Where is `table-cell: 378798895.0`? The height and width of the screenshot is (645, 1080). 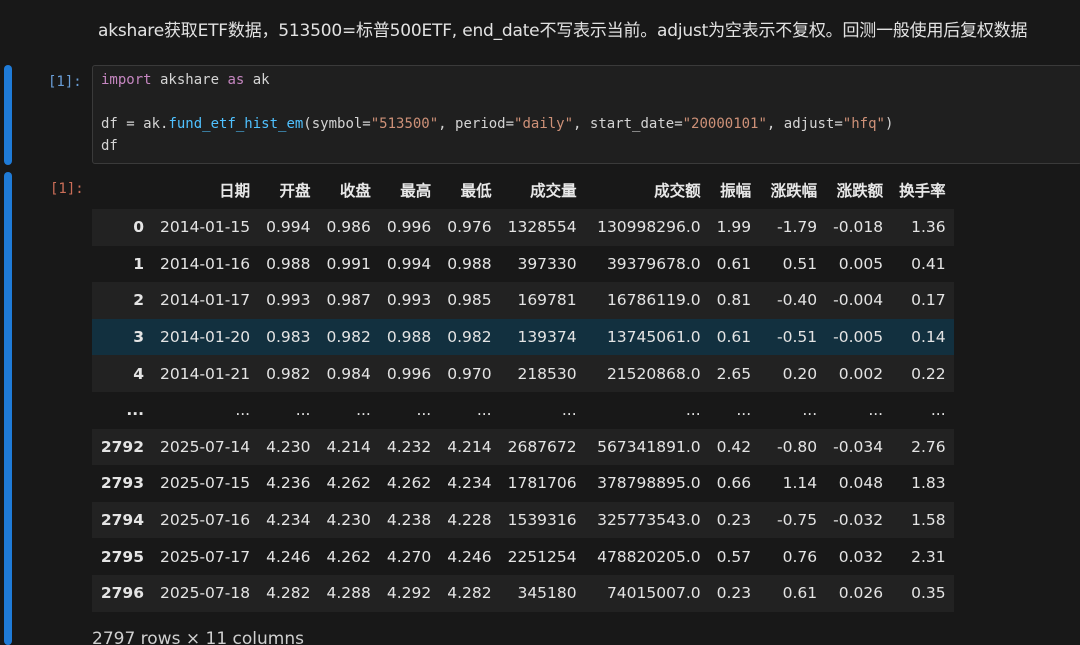
table-cell: 378798895.0 is located at coordinates (649, 483).